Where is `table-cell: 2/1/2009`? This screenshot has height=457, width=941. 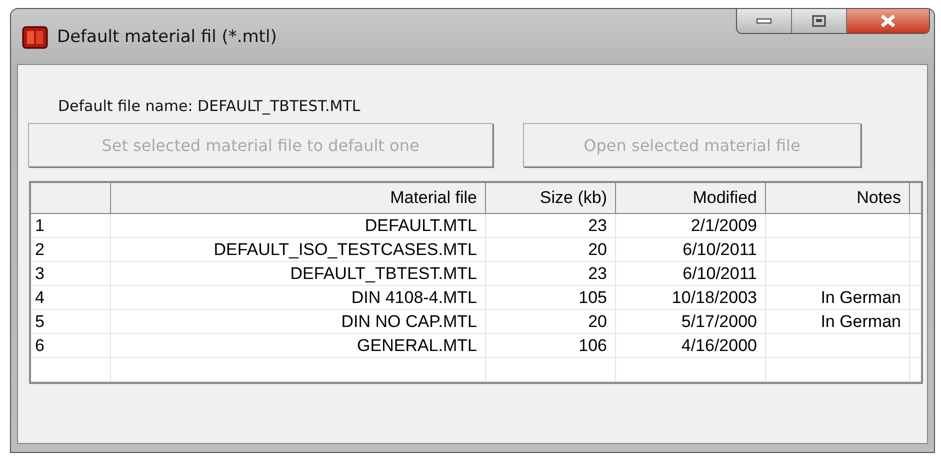 table-cell: 2/1/2009 is located at coordinates (691, 225).